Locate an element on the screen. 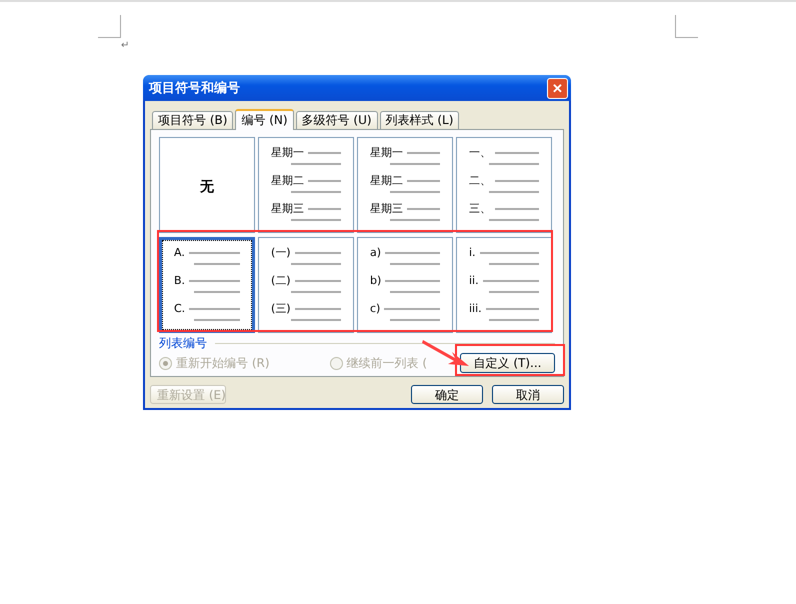  section-label: 列表编号 is located at coordinates (183, 343).